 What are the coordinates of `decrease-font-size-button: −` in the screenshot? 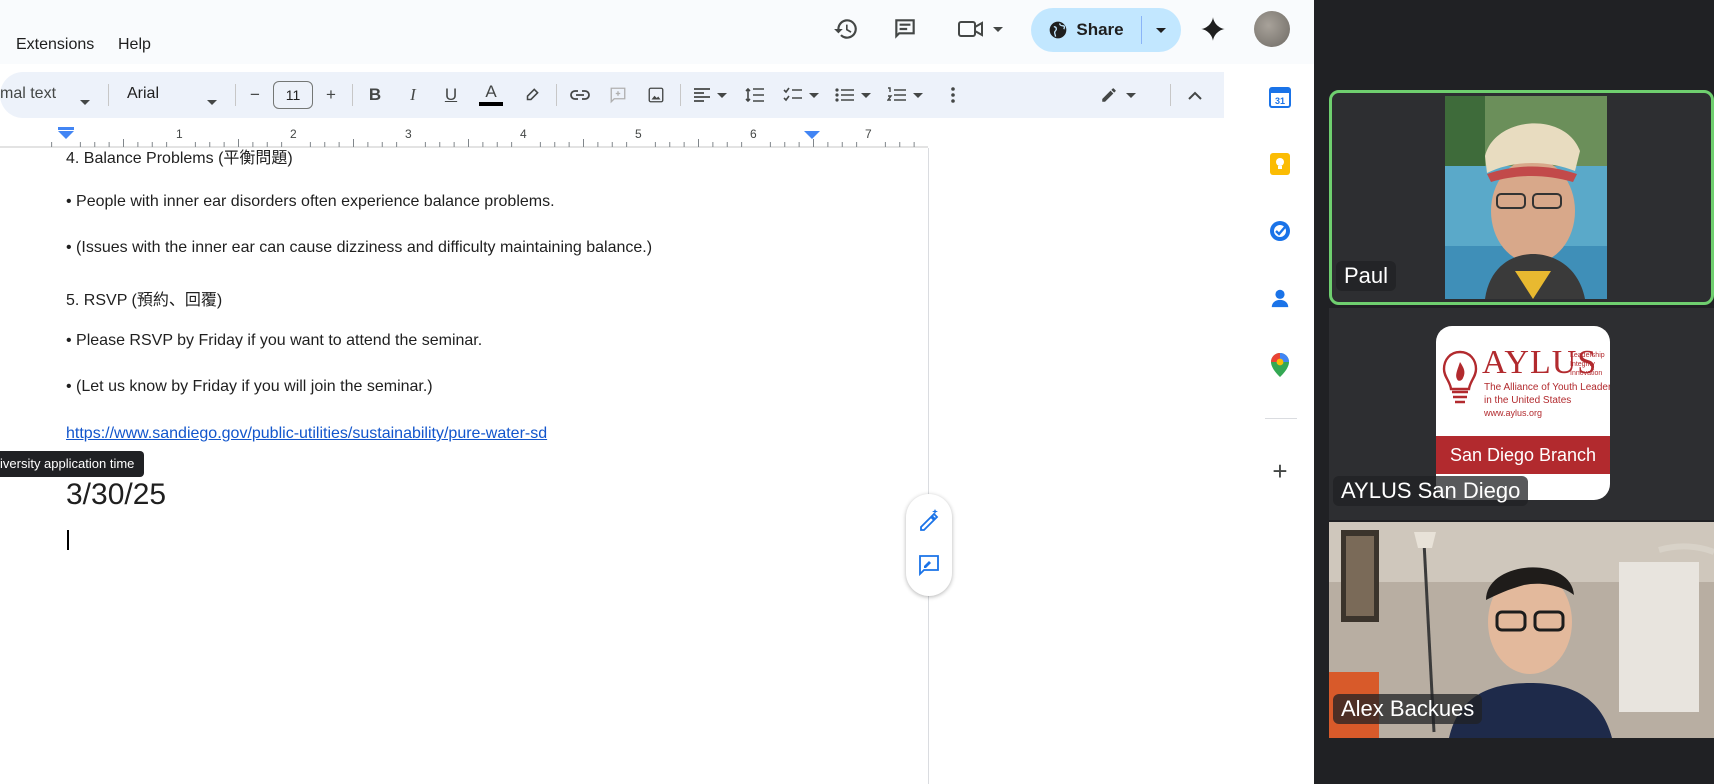 It's located at (255, 95).